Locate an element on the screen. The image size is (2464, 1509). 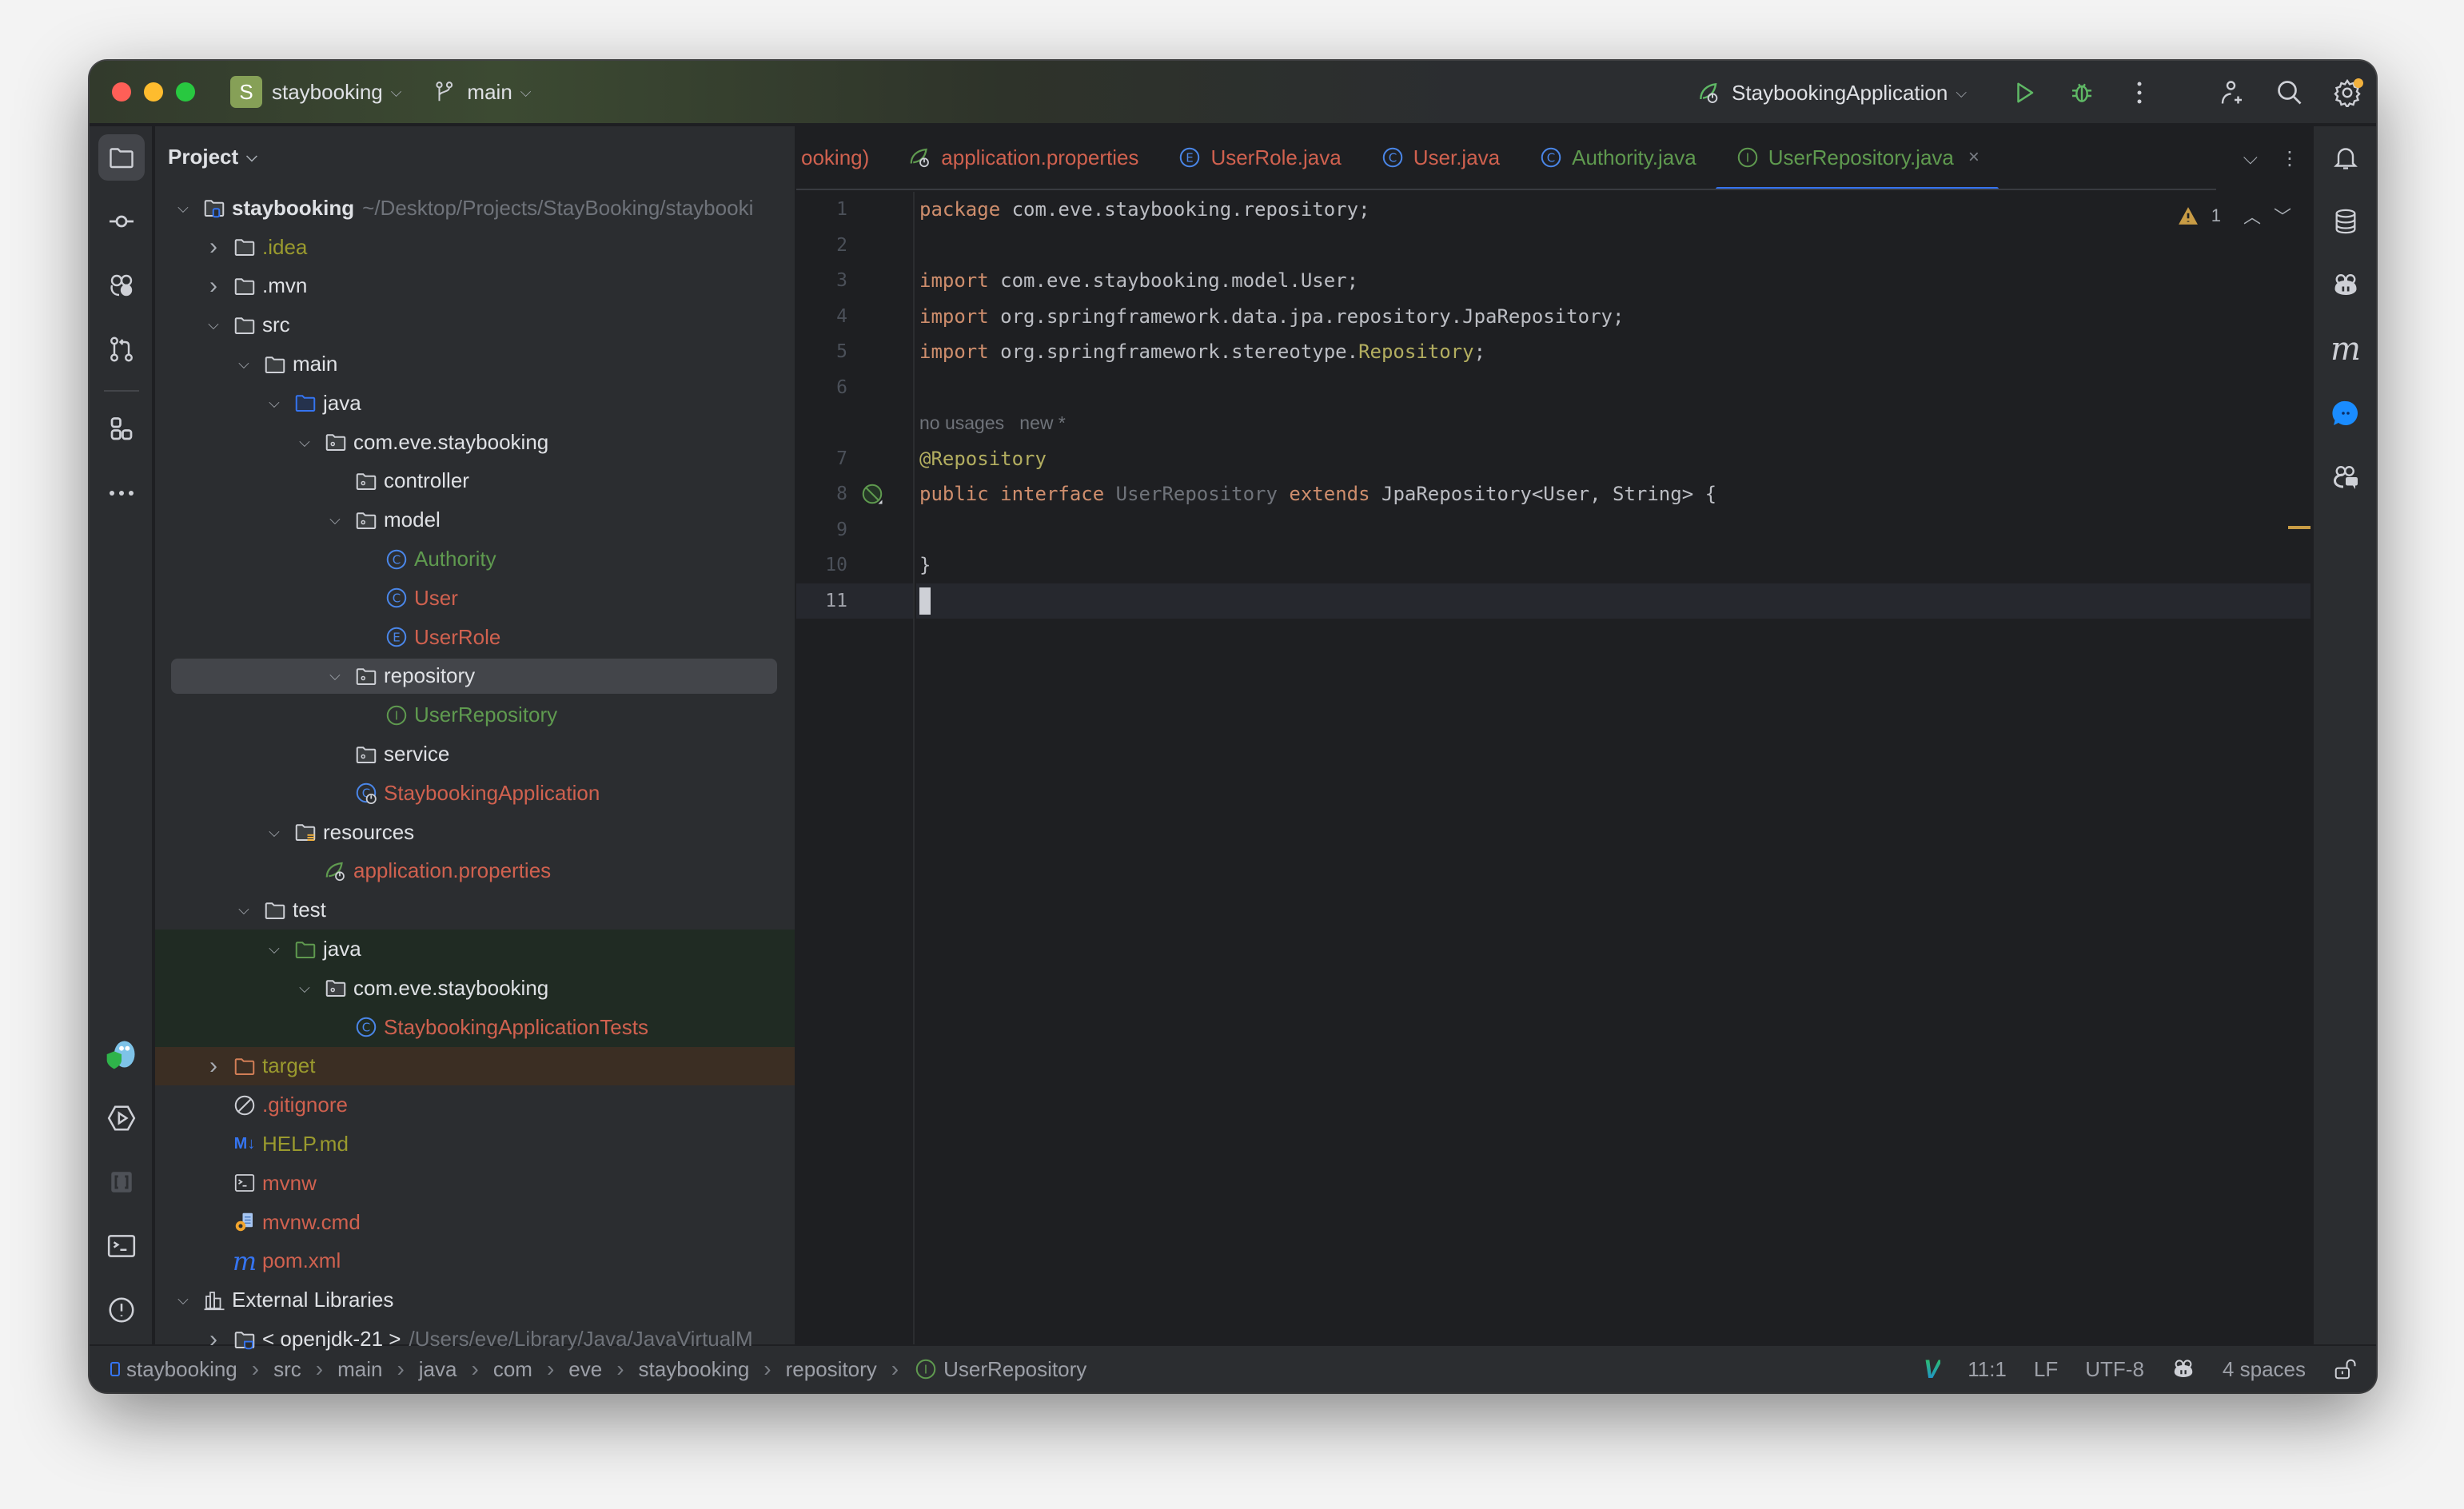
breadcrumb-item: UserRepository is located at coordinates (1014, 1369).